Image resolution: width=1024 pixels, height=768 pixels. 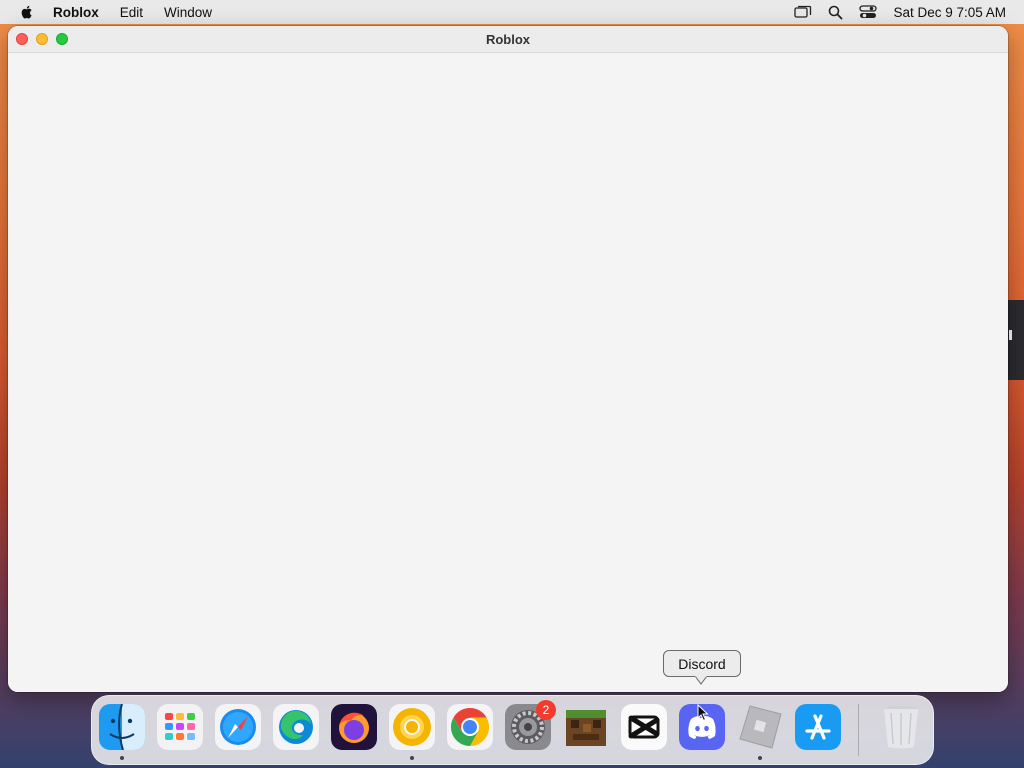 What do you see at coordinates (131, 12) in the screenshot?
I see `menu-edit: Edit` at bounding box center [131, 12].